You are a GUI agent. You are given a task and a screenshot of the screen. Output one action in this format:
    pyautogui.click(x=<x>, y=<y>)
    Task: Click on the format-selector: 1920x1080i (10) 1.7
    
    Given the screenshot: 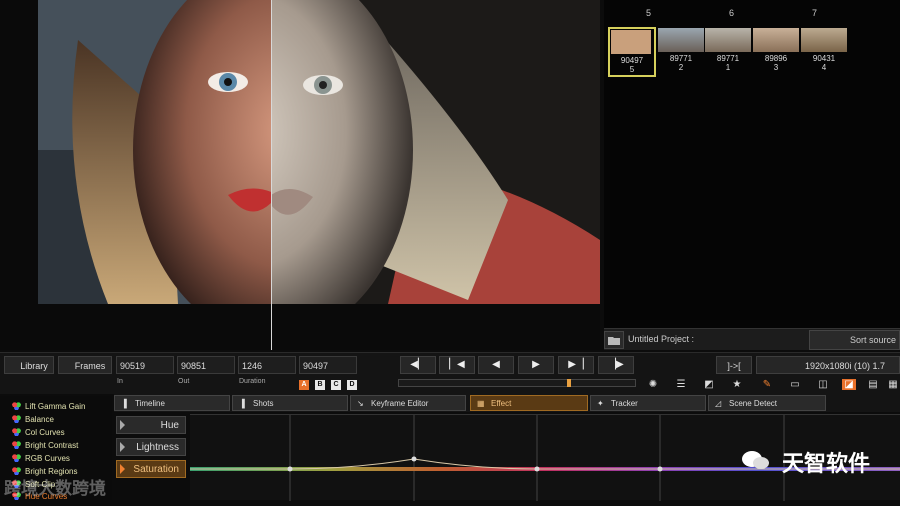 What is the action you would take?
    pyautogui.click(x=828, y=365)
    